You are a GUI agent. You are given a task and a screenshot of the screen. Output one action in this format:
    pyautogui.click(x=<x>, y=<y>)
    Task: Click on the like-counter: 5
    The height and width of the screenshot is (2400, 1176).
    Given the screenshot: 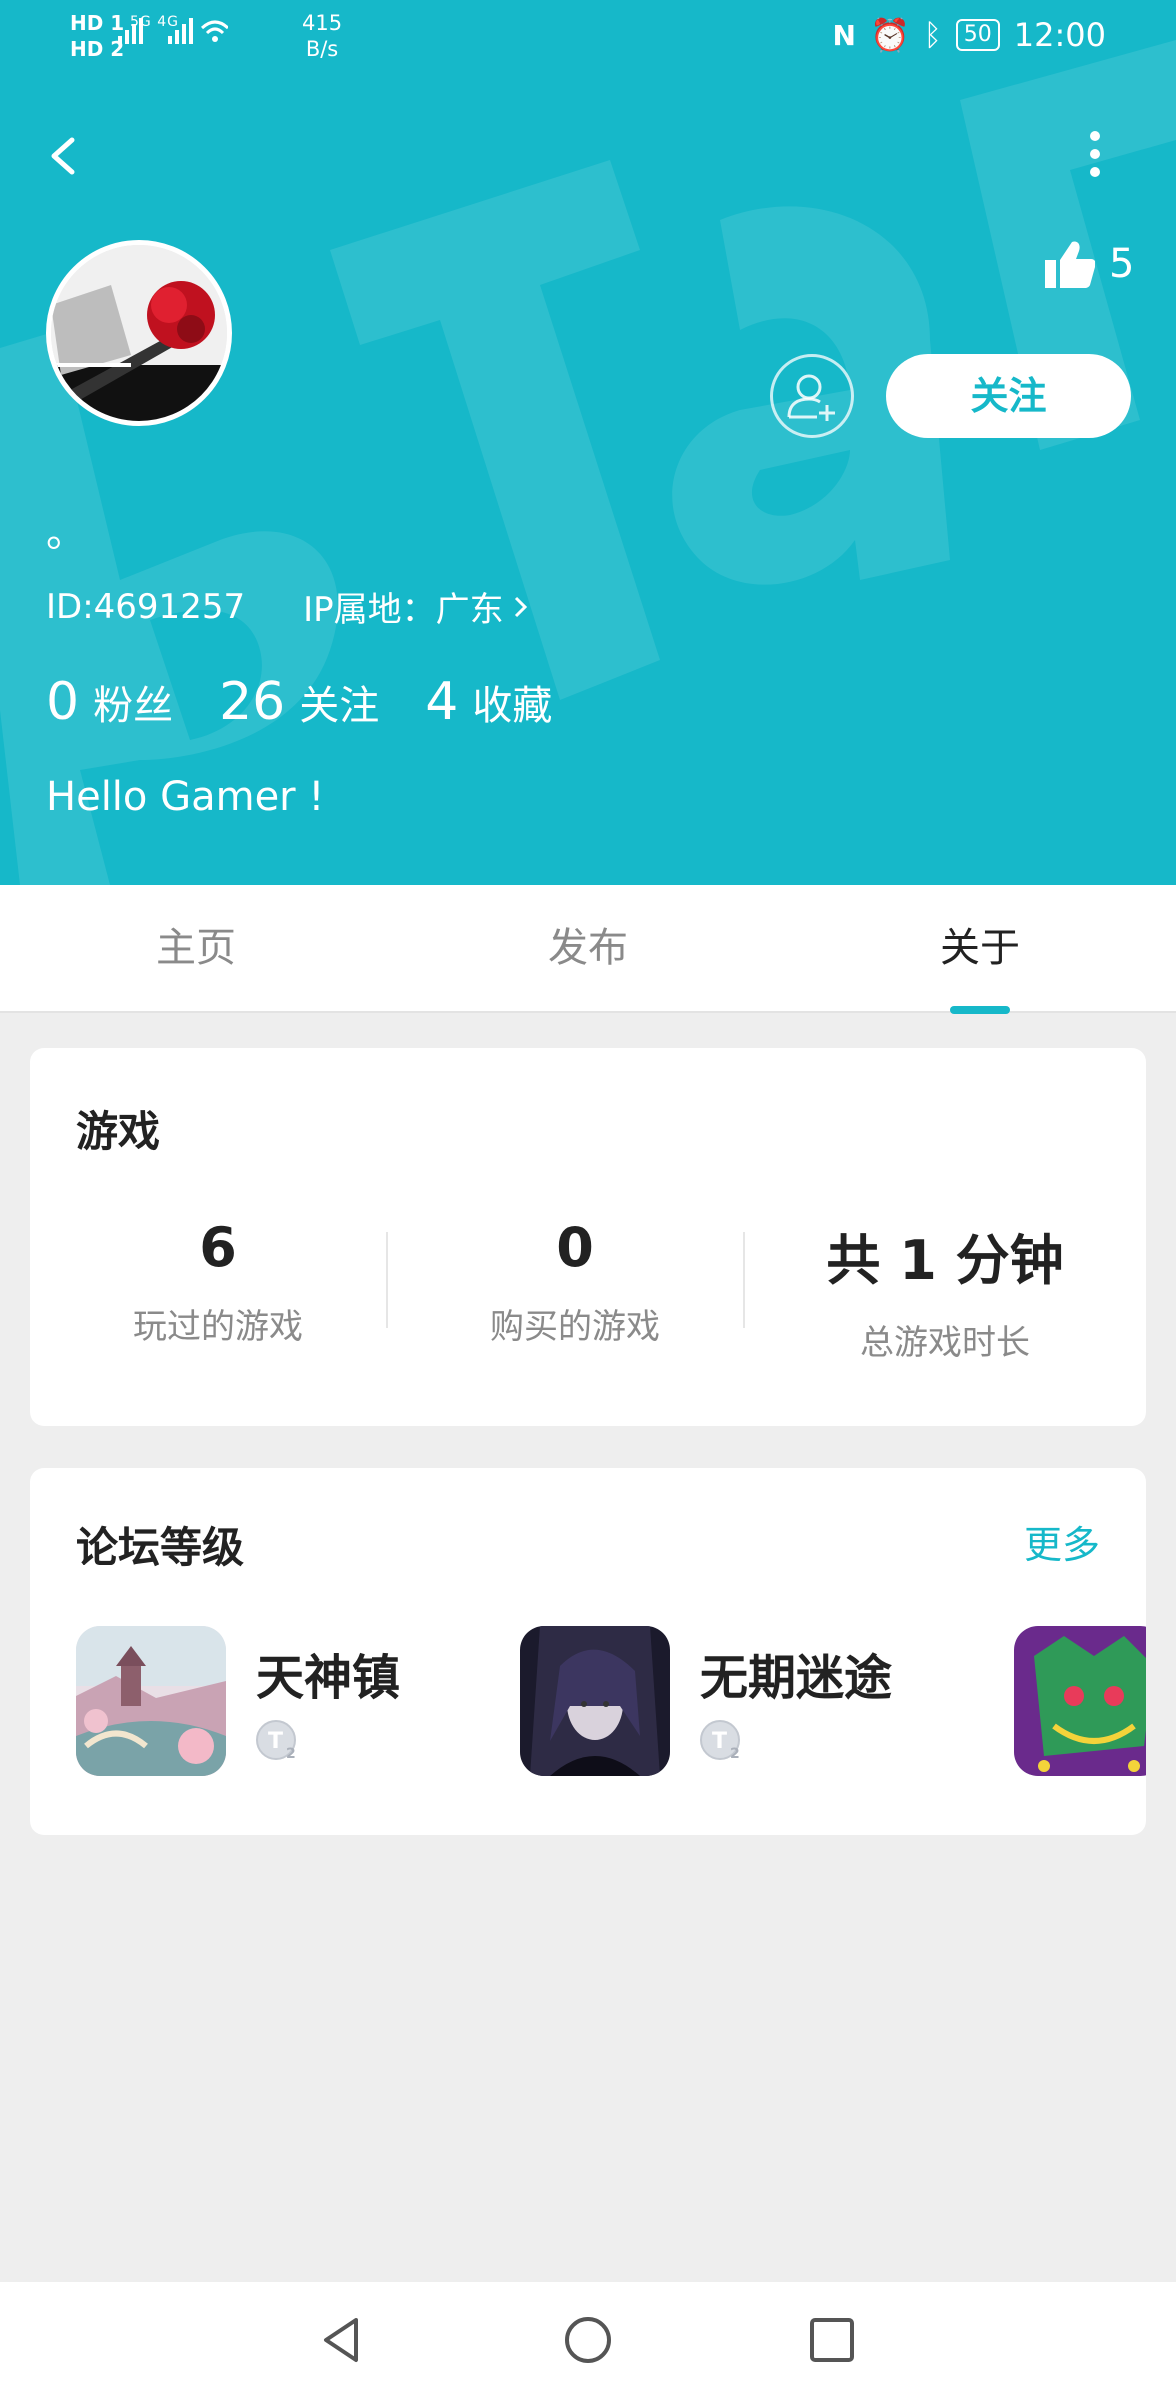 What is the action you would take?
    pyautogui.click(x=1089, y=264)
    